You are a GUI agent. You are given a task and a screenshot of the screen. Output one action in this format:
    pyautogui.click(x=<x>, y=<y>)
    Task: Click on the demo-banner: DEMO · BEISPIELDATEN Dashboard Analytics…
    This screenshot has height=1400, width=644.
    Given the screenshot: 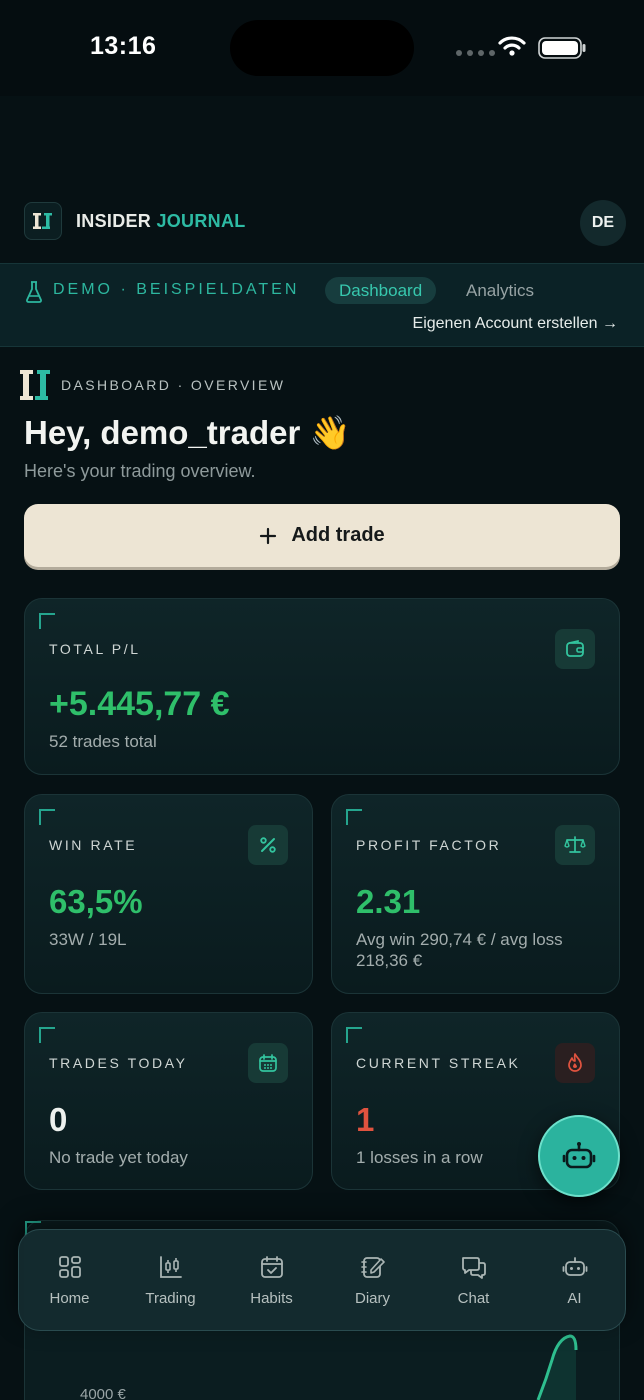 What is the action you would take?
    pyautogui.click(x=322, y=305)
    